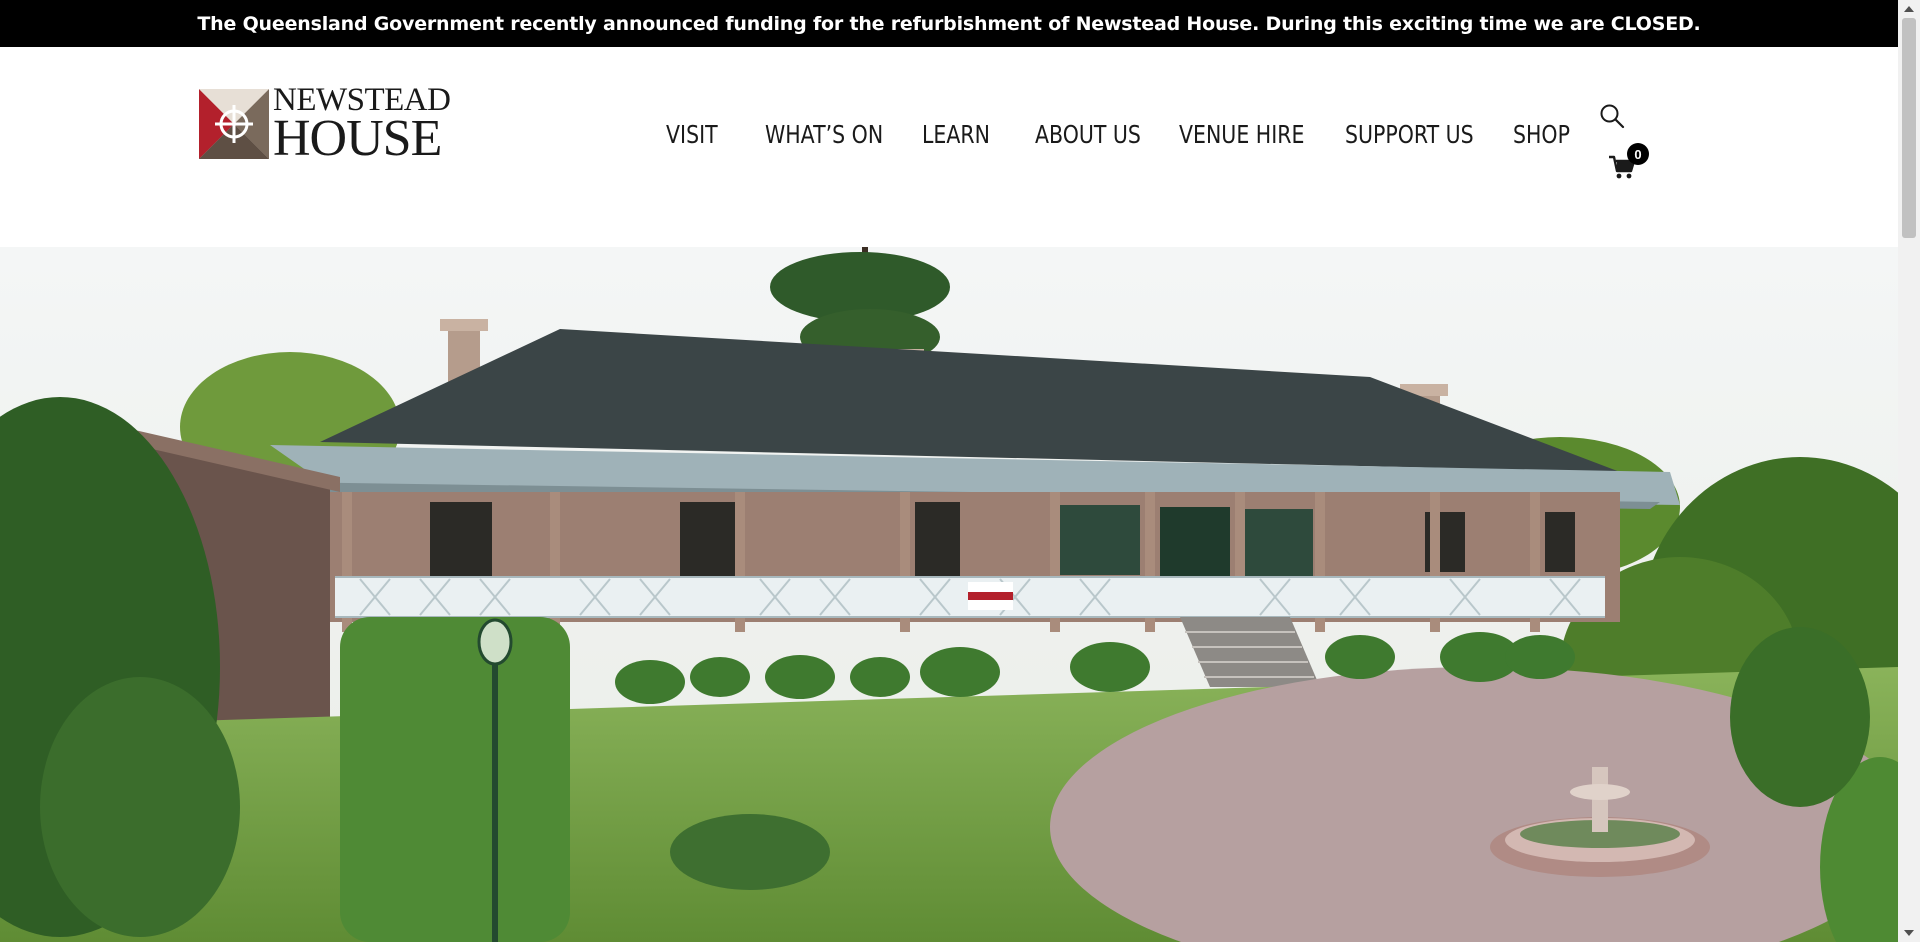 This screenshot has height=942, width=1920. I want to click on search-button, so click(1612, 116).